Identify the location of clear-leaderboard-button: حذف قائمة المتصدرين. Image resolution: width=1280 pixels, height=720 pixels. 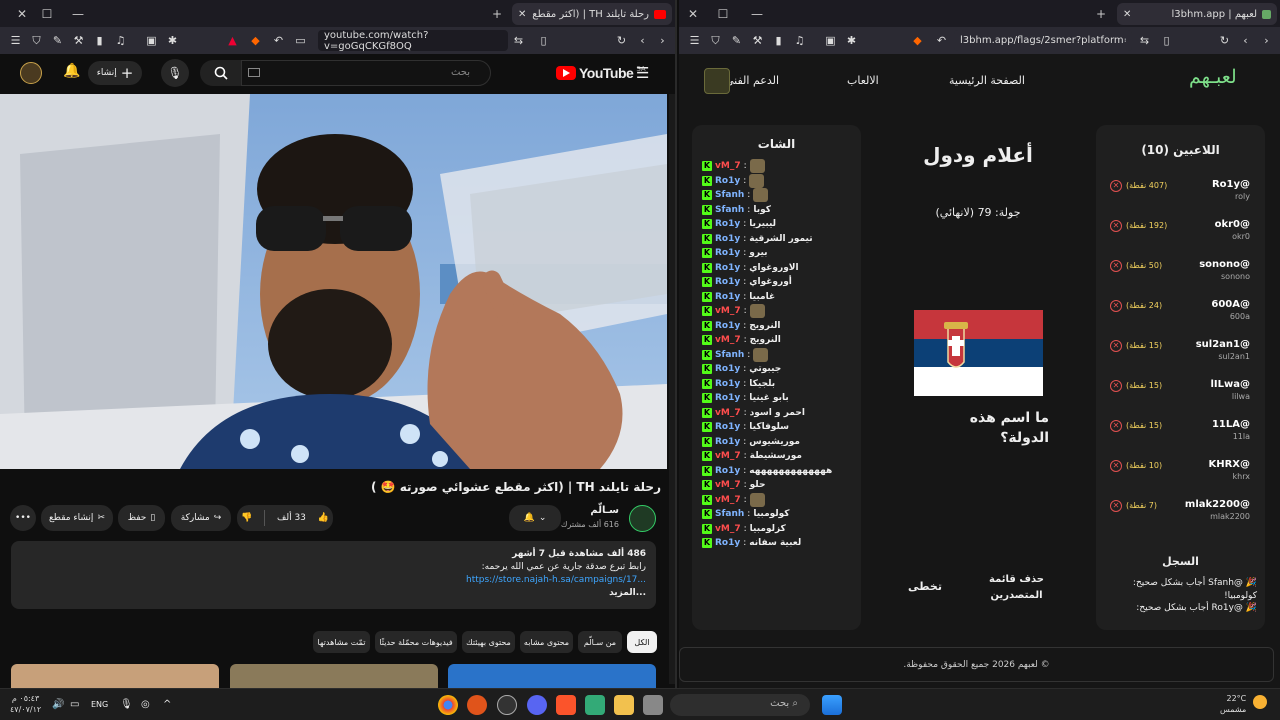
(1016, 588).